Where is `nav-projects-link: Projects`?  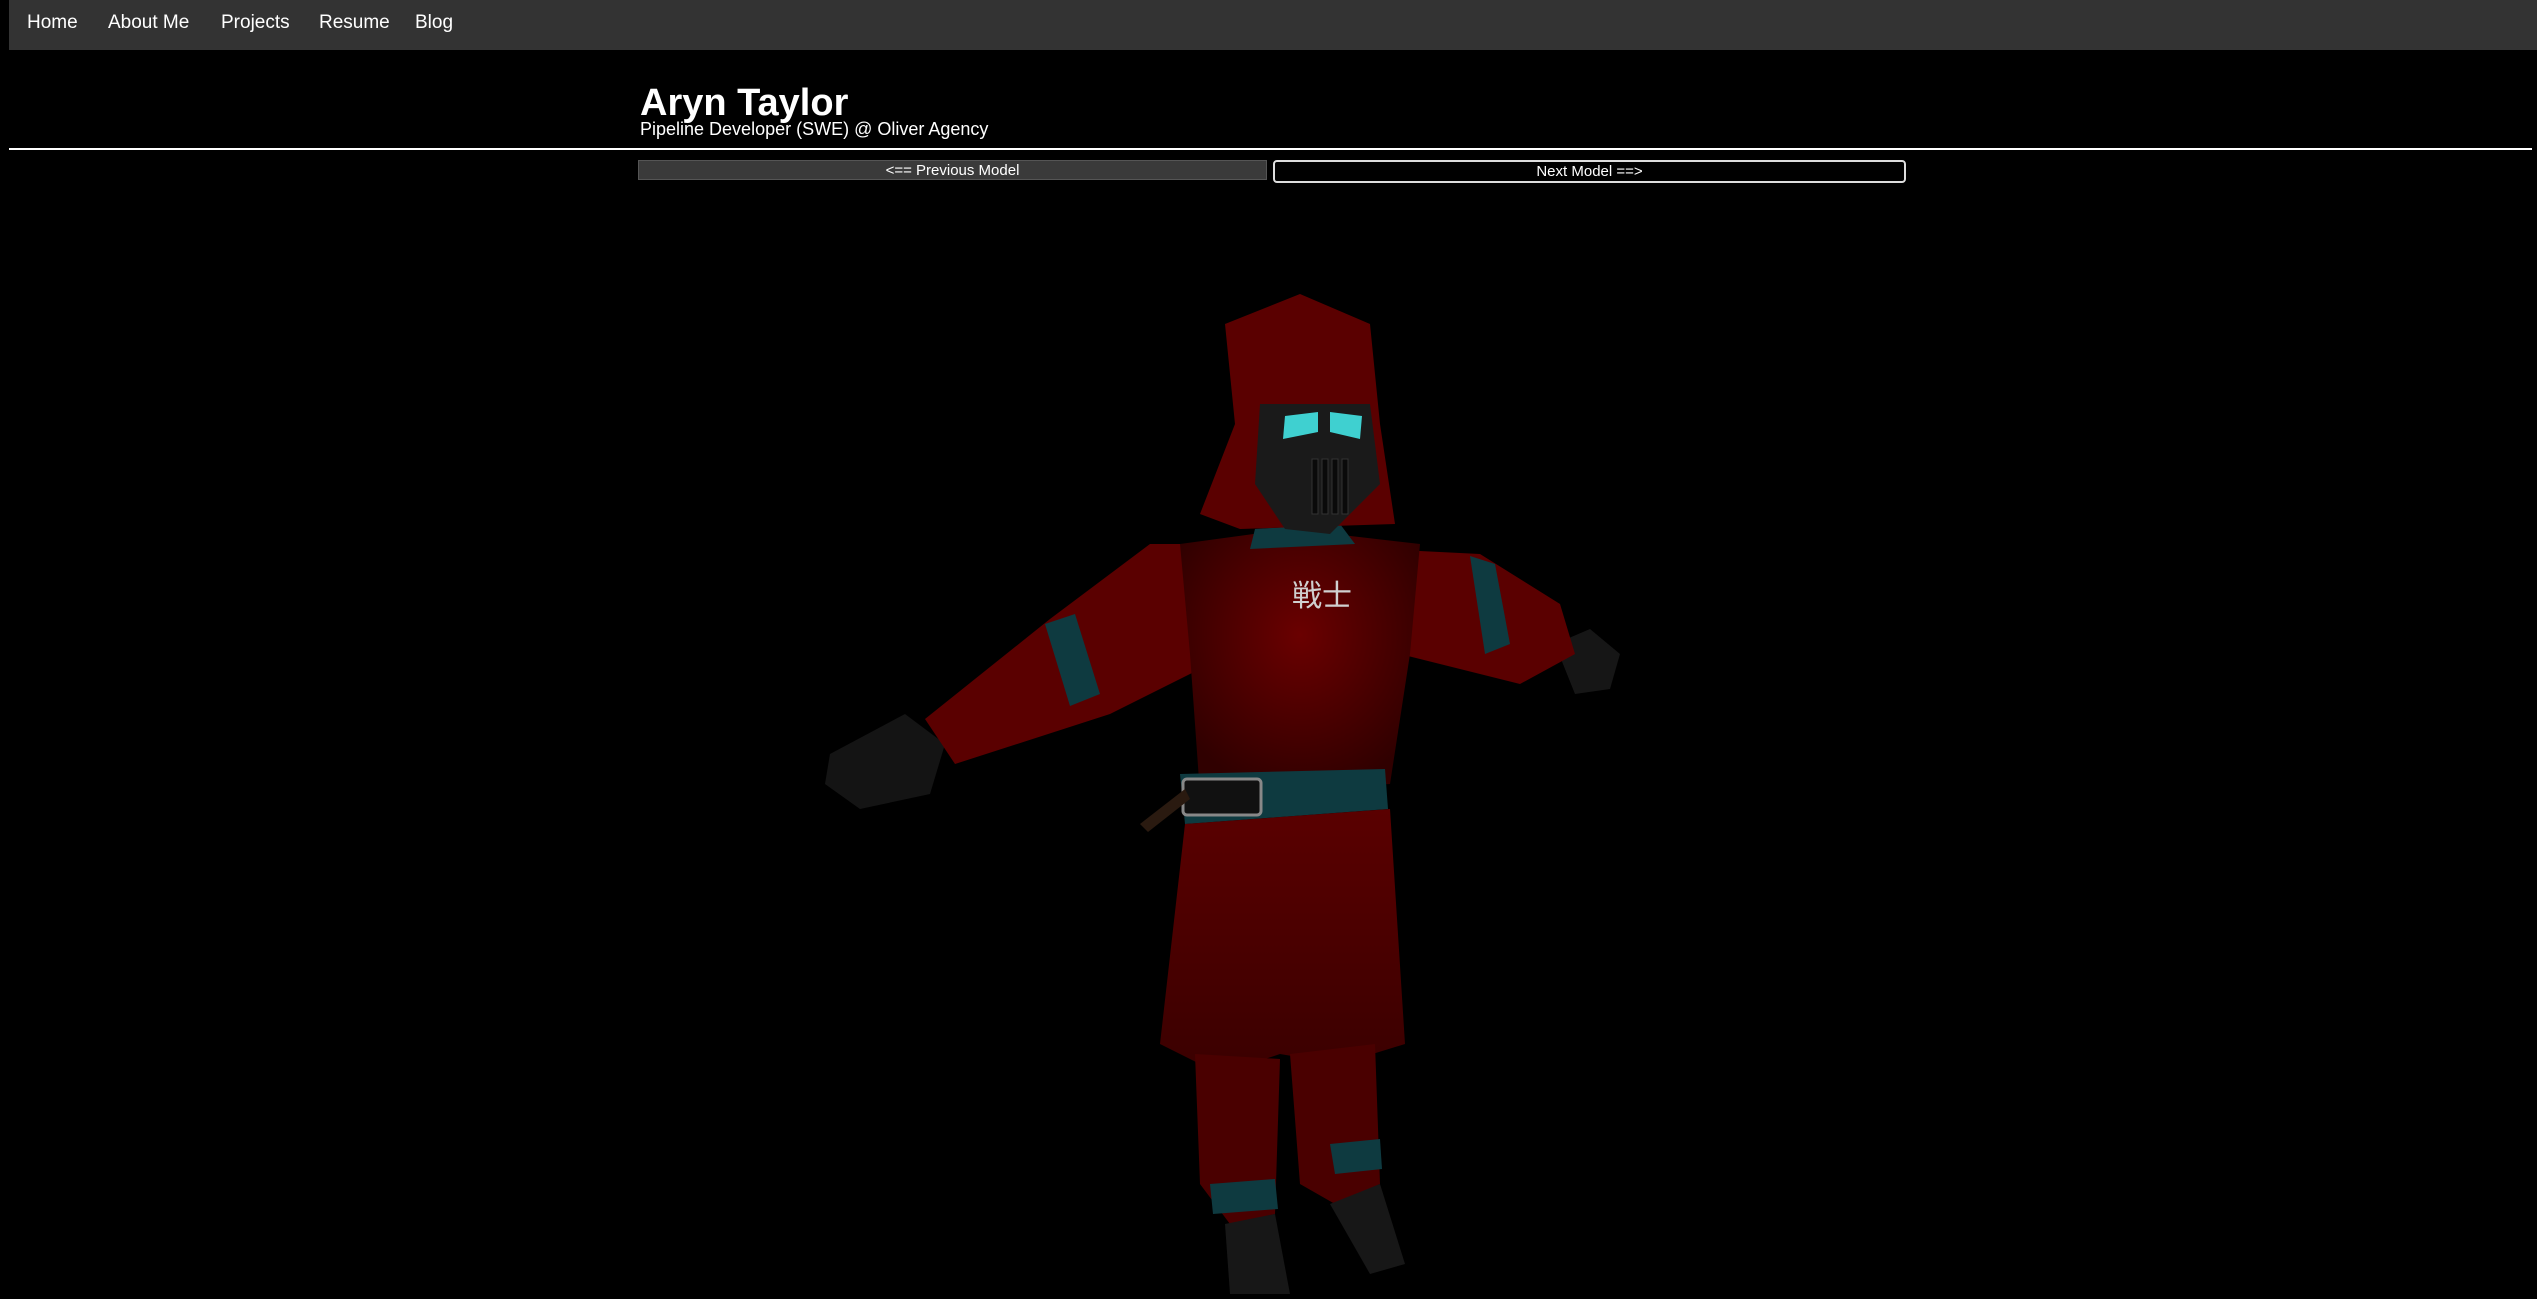
nav-projects-link: Projects is located at coordinates (255, 22).